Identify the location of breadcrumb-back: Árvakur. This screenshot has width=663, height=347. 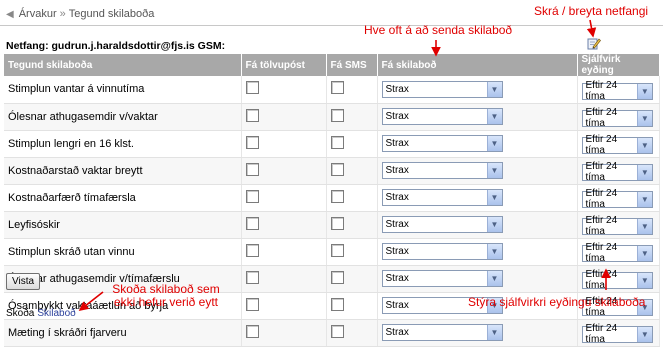
(38, 14).